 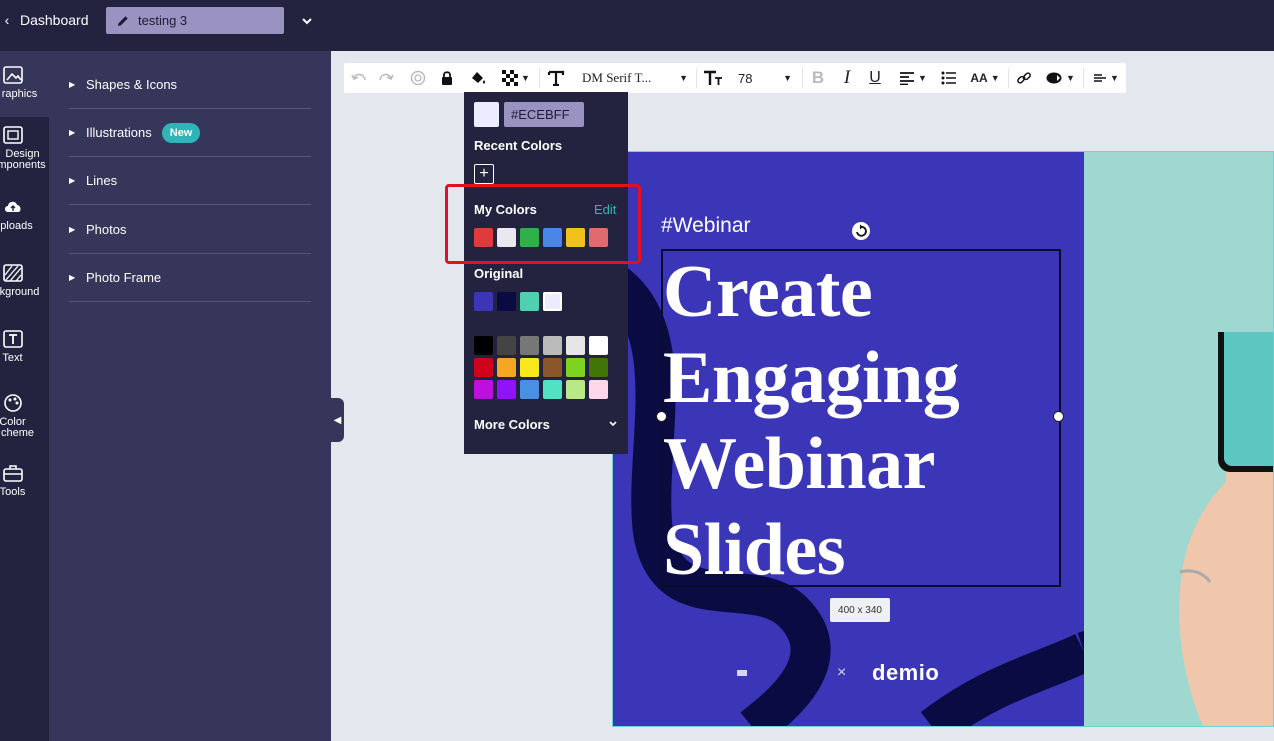 I want to click on mask-shape-button: ▼, so click(x=1060, y=78).